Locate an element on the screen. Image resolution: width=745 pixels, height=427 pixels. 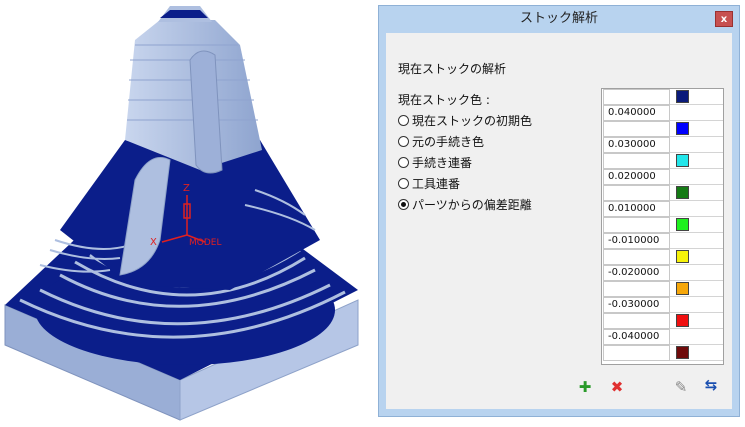
deviation-value-cell: 0.020000 is located at coordinates (636, 177).